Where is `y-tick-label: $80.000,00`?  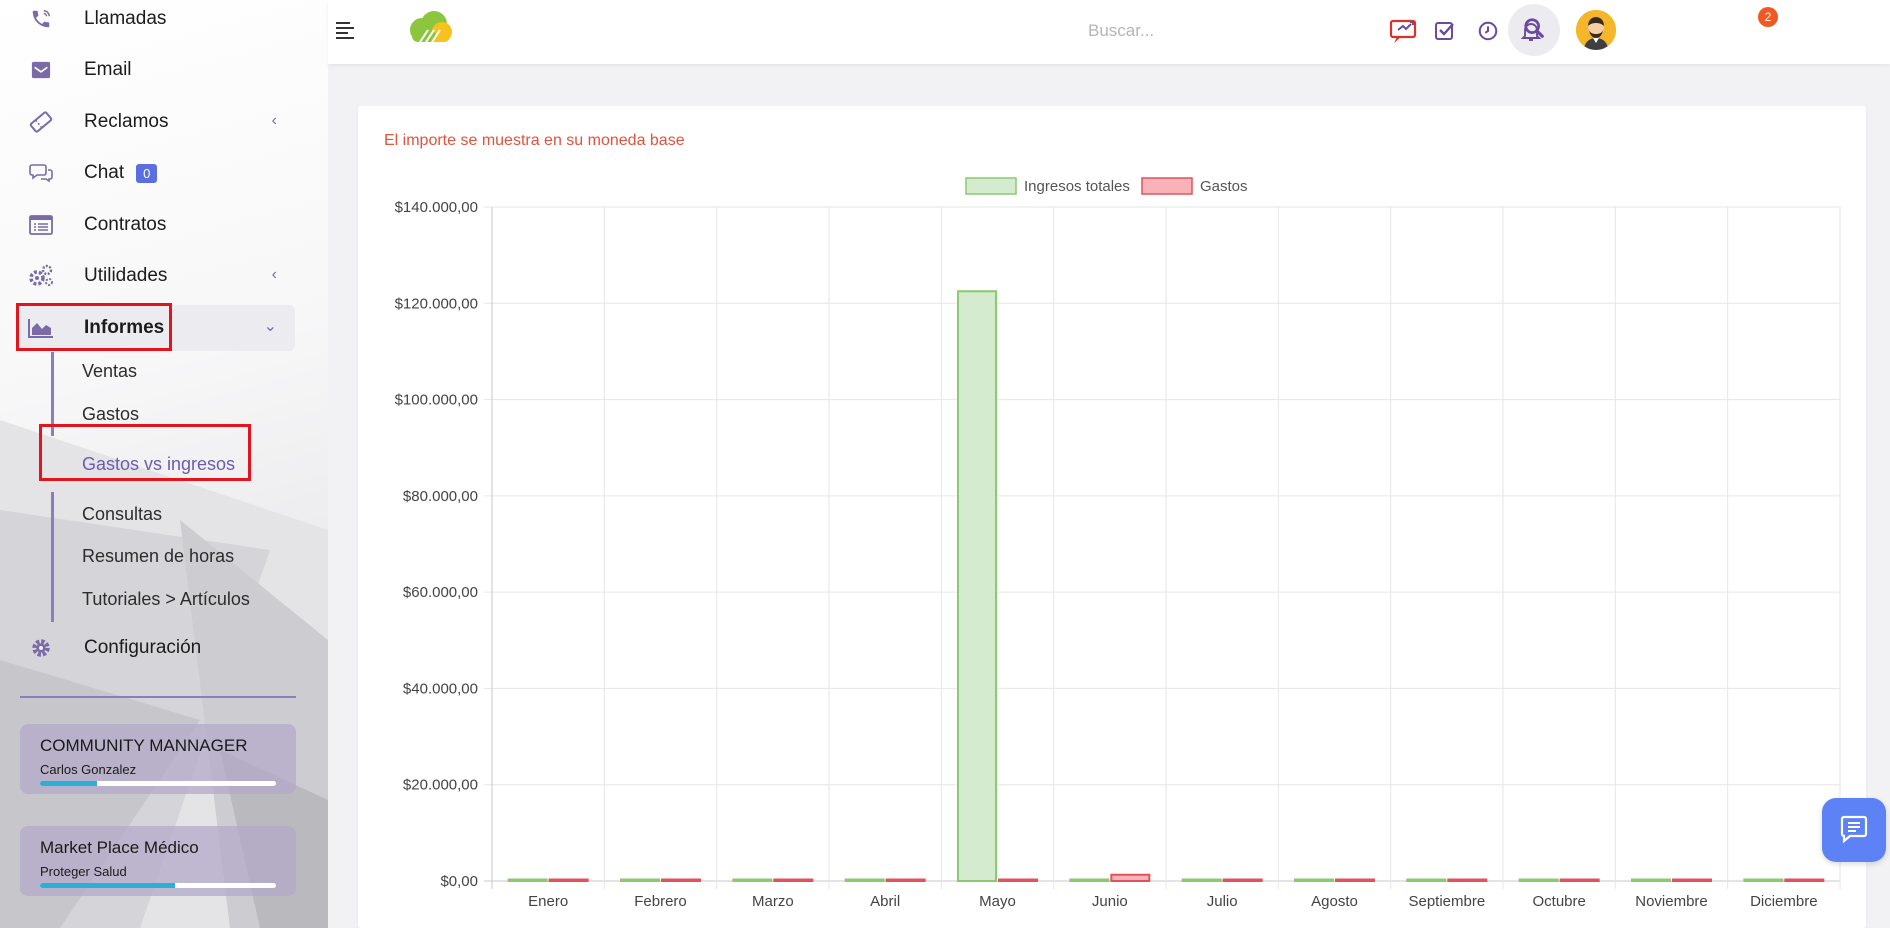 y-tick-label: $80.000,00 is located at coordinates (440, 496).